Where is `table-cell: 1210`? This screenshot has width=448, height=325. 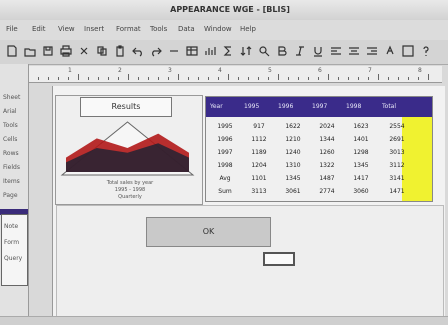
table-cell: 1210 is located at coordinates (293, 139).